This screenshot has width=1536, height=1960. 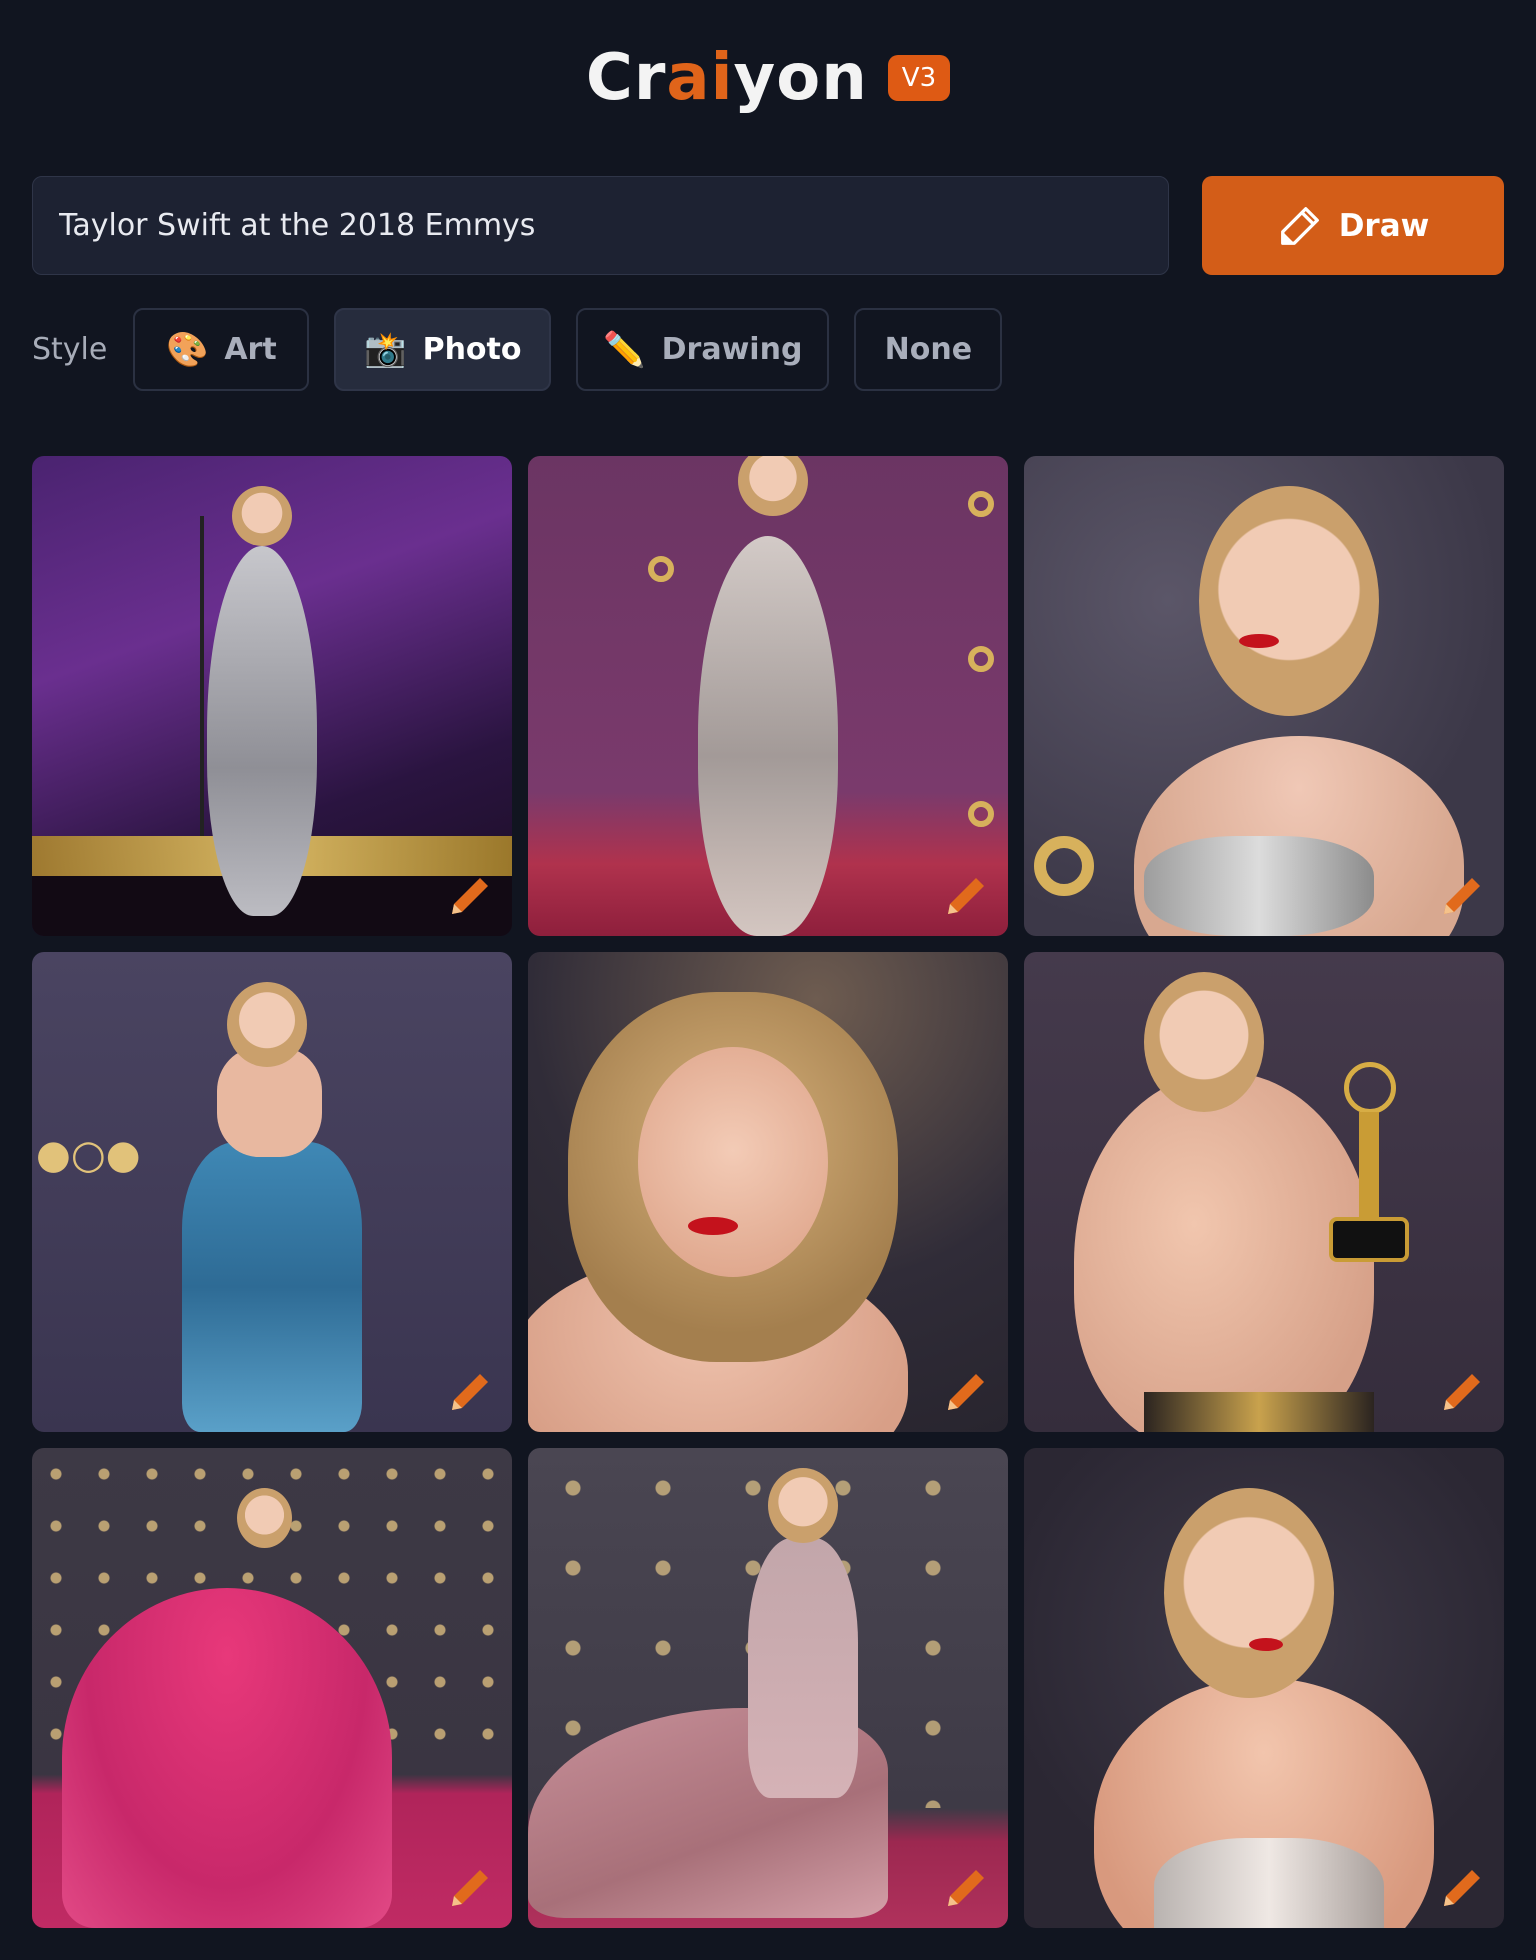 What do you see at coordinates (700, 78) in the screenshot?
I see `logo-part-ai: ai` at bounding box center [700, 78].